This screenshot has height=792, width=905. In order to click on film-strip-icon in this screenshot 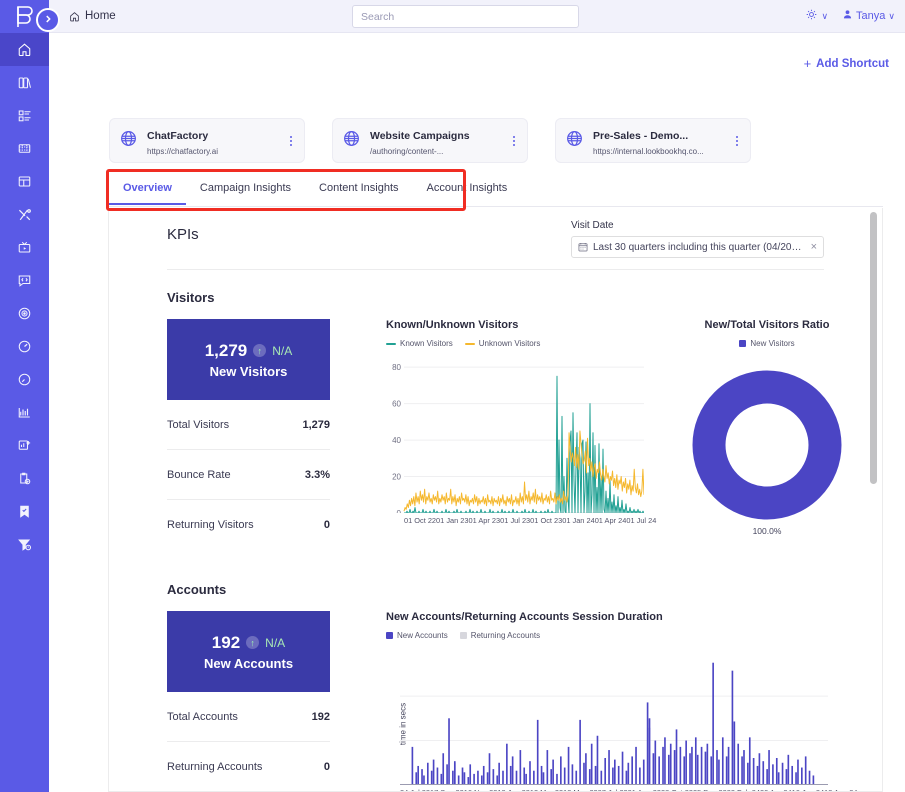, I will do `click(24, 148)`.